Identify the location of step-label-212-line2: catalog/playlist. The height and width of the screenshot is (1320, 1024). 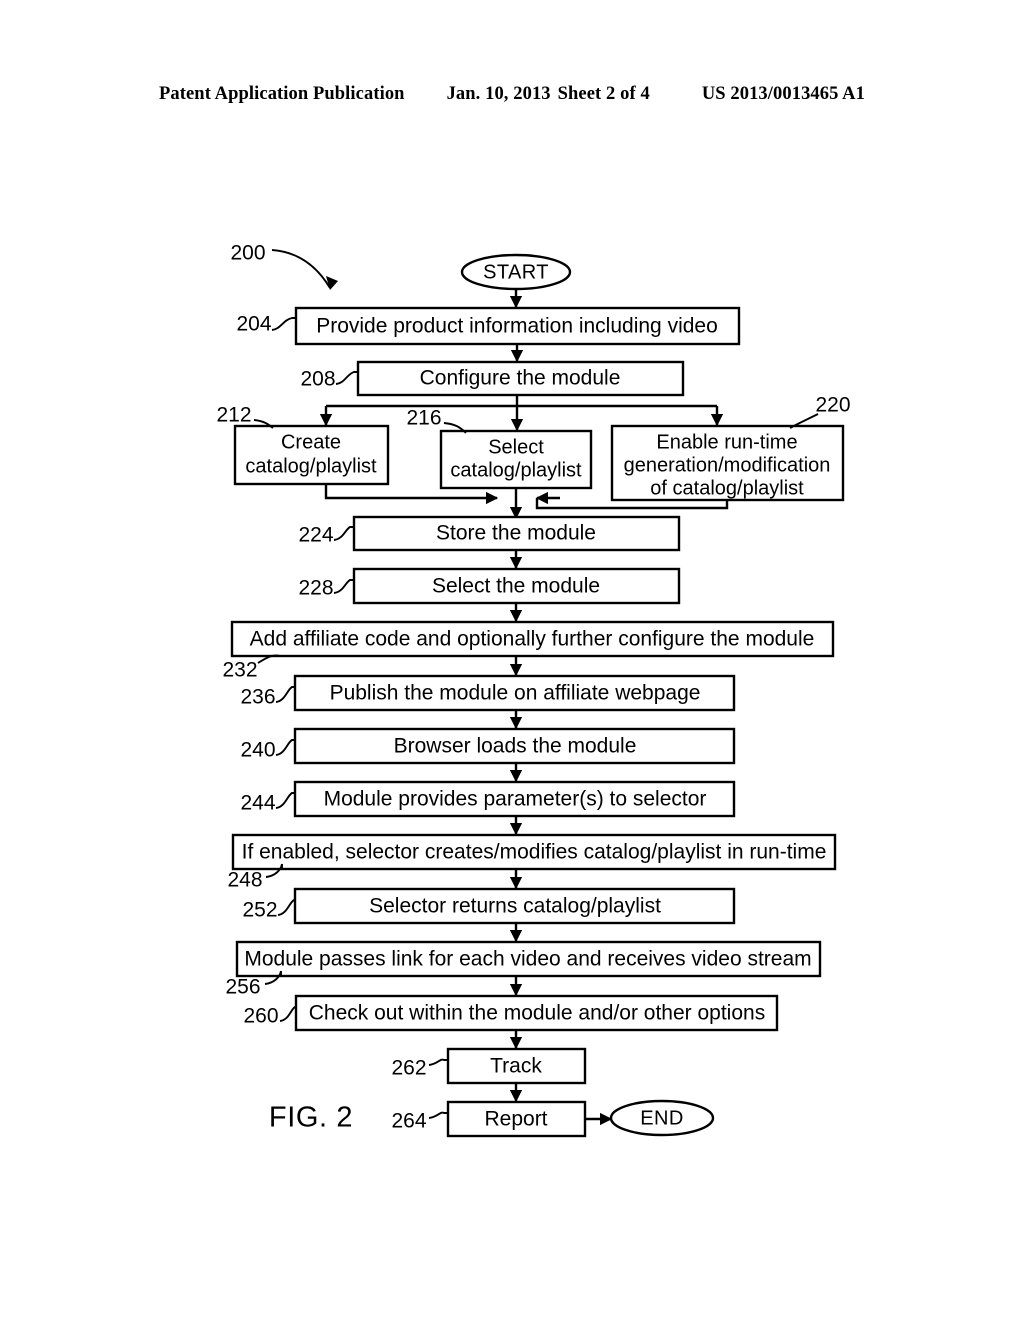
(311, 466).